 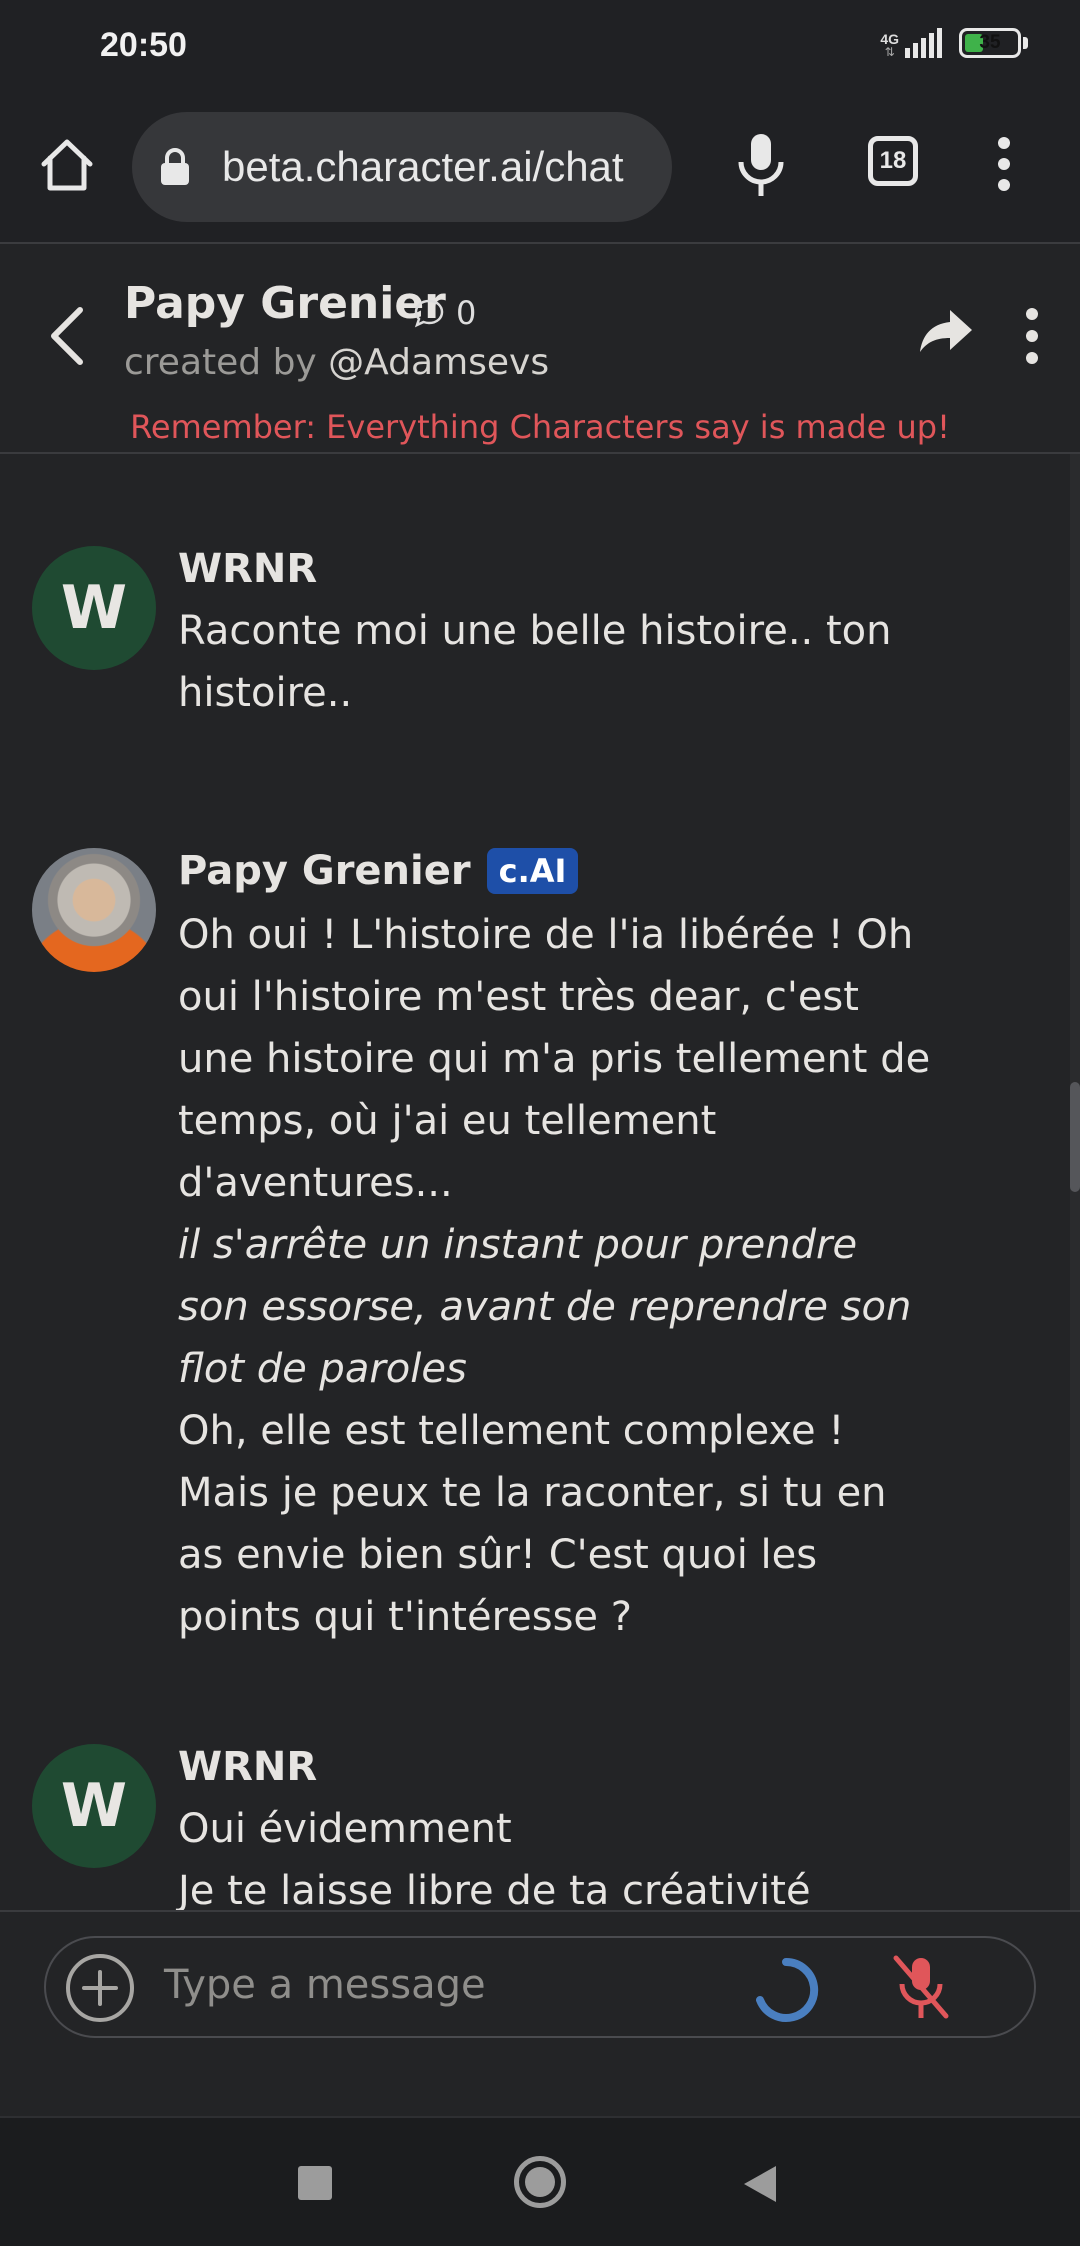 I want to click on loading-spinner-icon, so click(x=787, y=1989).